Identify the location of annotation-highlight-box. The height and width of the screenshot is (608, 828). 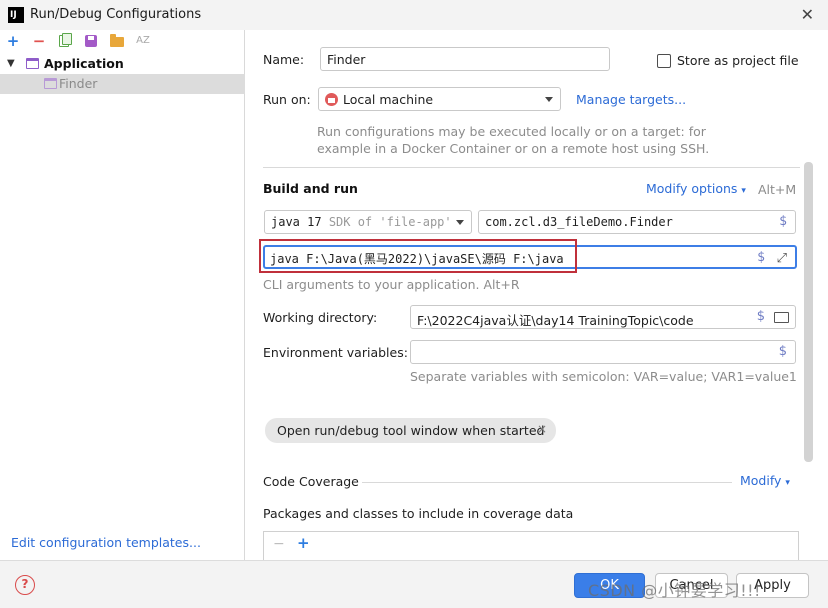
(418, 256).